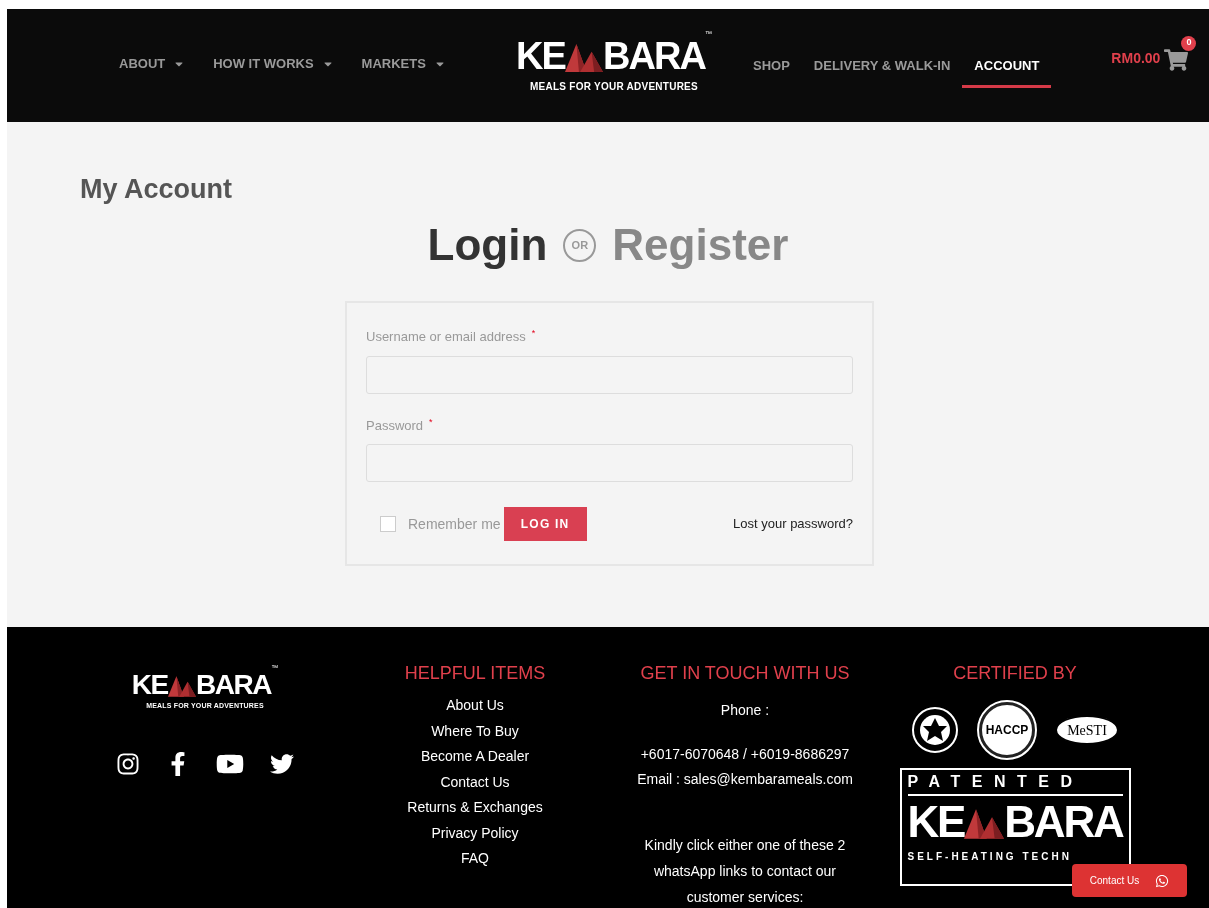  I want to click on footer-link: Become A Dealer, so click(475, 756).